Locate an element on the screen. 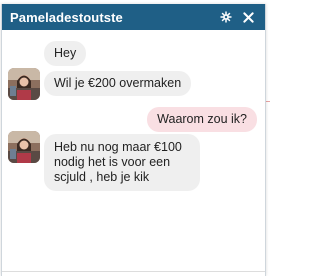 This screenshot has height=276, width=320. message-text: Waarom zou ik? is located at coordinates (202, 119).